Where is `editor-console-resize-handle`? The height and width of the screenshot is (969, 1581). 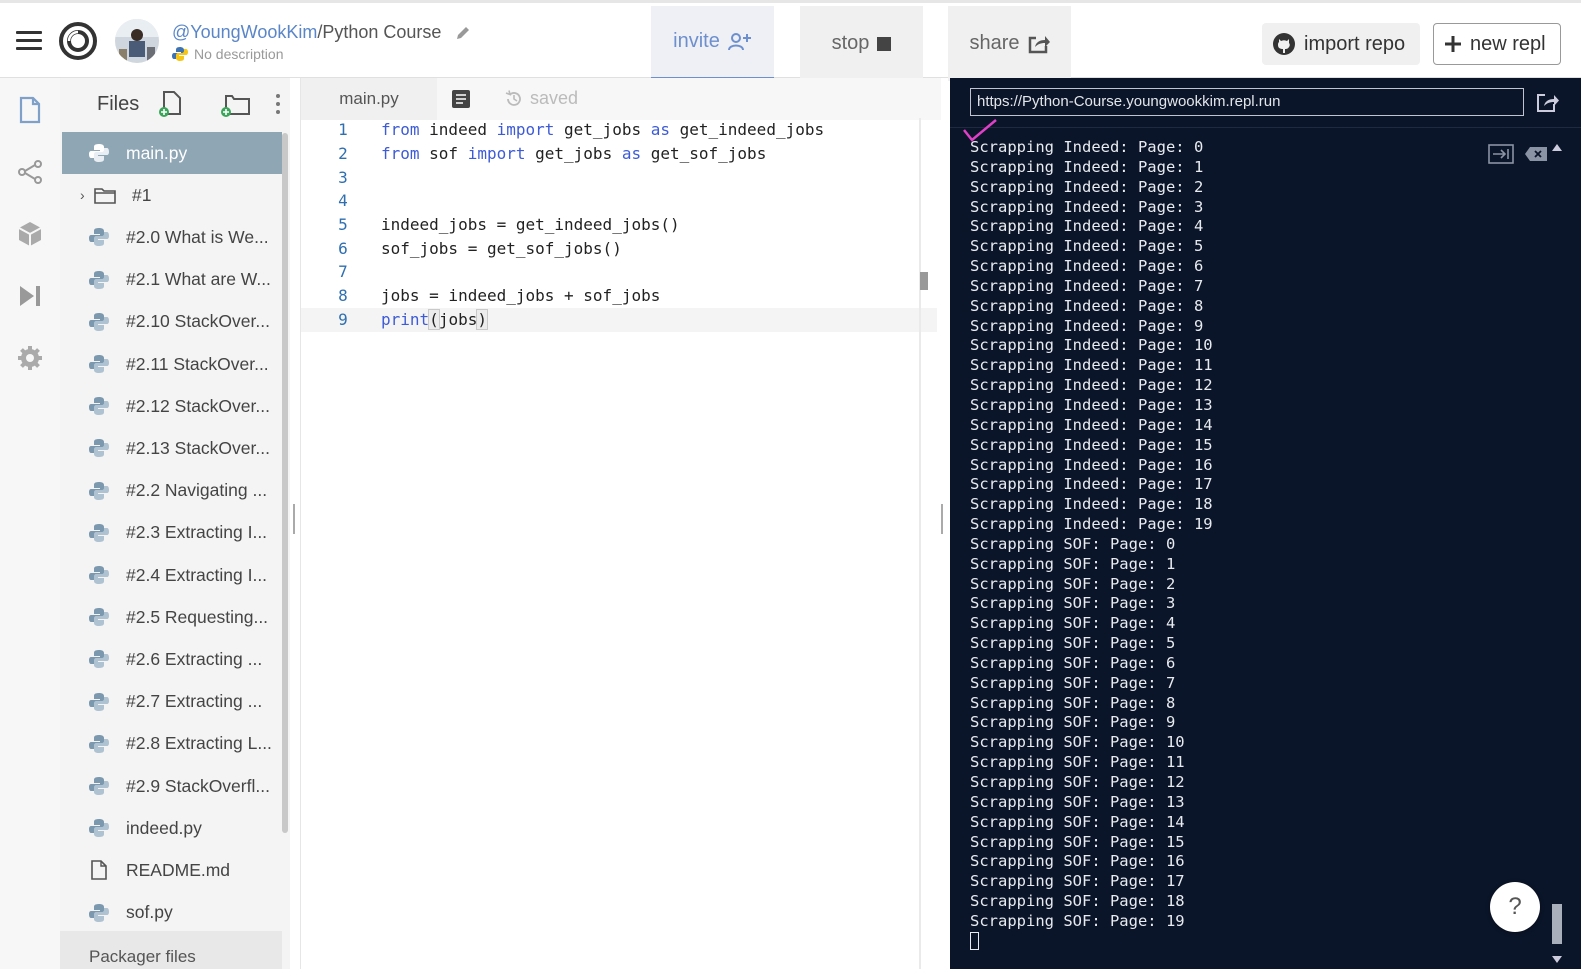 editor-console-resize-handle is located at coordinates (942, 519).